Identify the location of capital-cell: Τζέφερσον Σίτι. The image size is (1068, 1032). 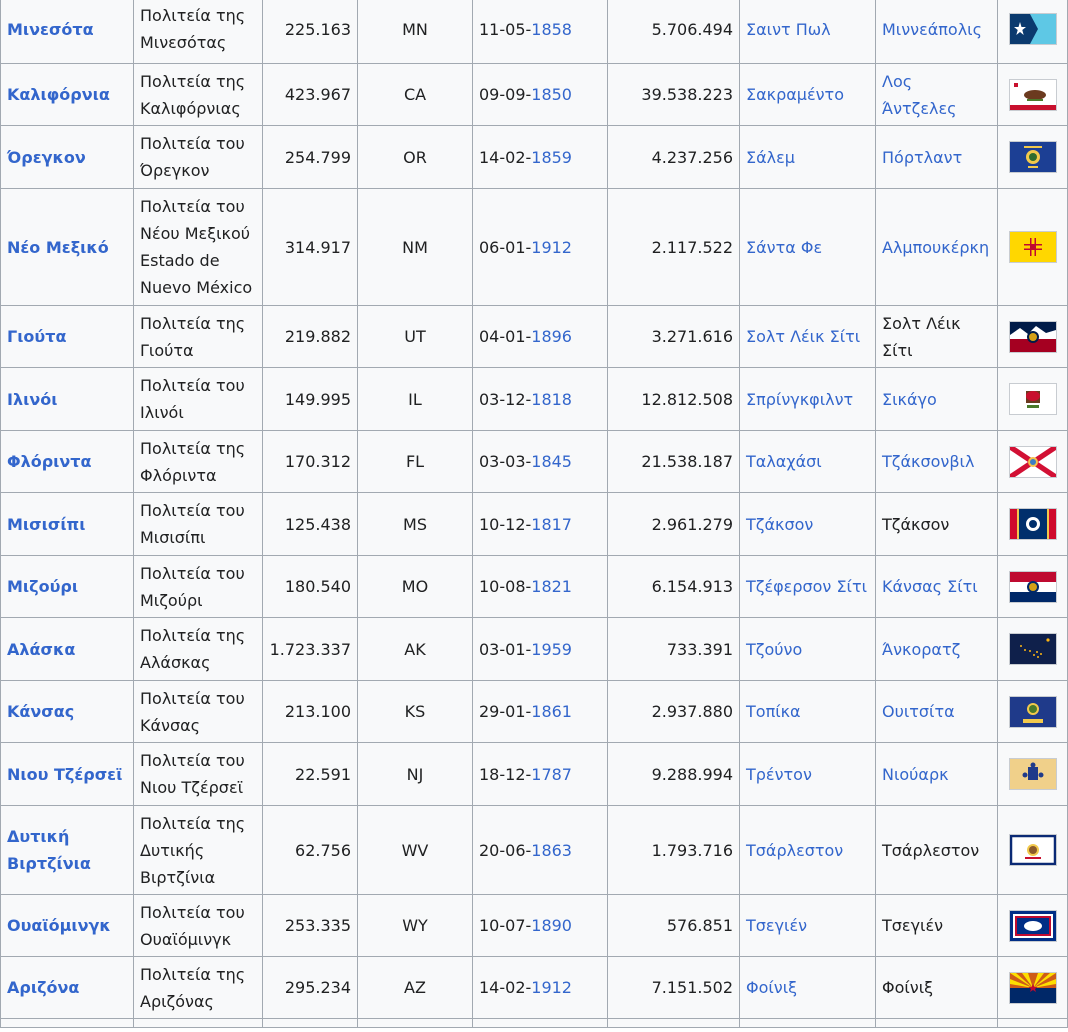
(807, 586).